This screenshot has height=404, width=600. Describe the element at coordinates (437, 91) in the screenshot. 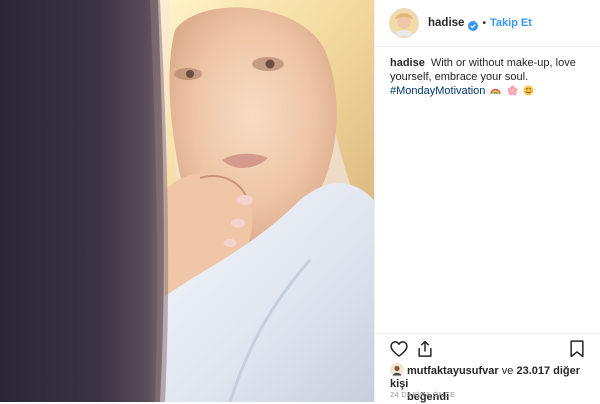

I see `hashtag-link: #MondayMotivation` at that location.